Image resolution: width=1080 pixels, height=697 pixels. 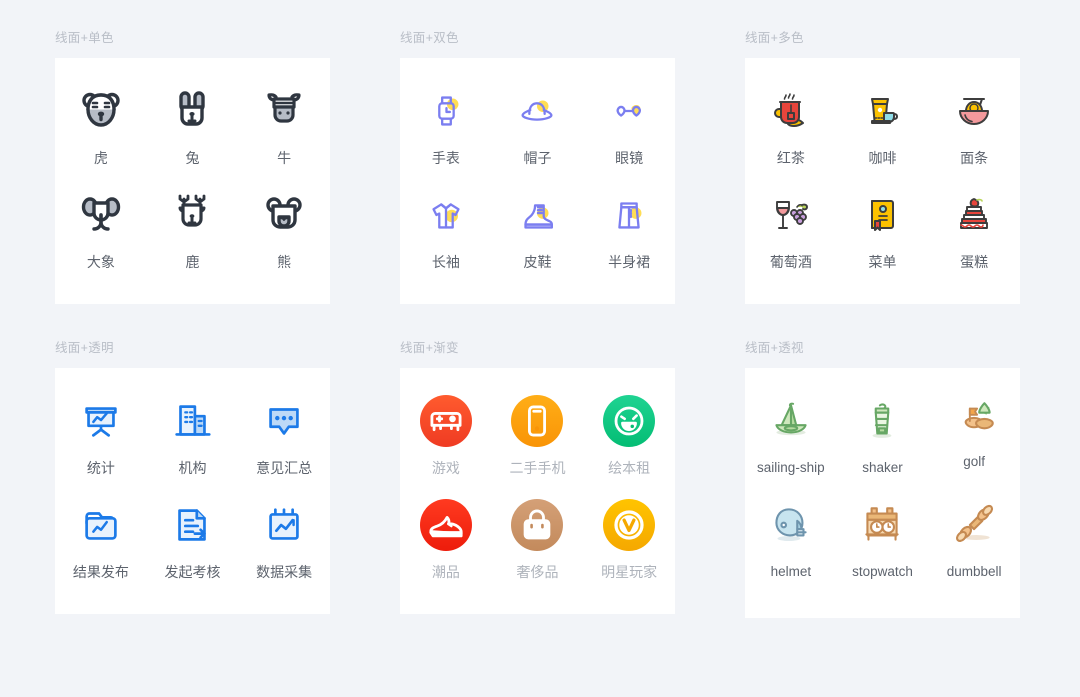 I want to click on icon-cell-menu-book: 菜单, so click(x=882, y=236).